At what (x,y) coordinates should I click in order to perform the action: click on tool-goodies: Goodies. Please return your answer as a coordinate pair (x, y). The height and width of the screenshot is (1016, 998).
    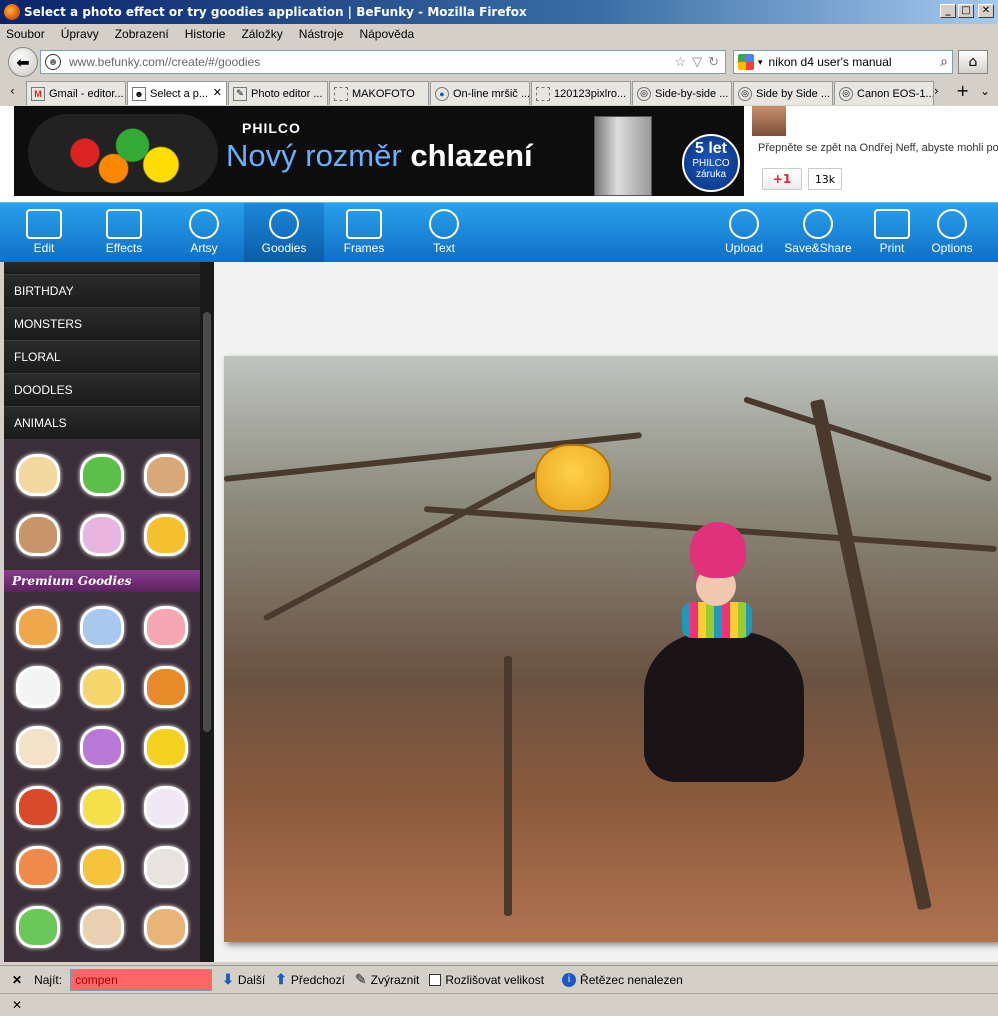
    Looking at the image, I should click on (284, 233).